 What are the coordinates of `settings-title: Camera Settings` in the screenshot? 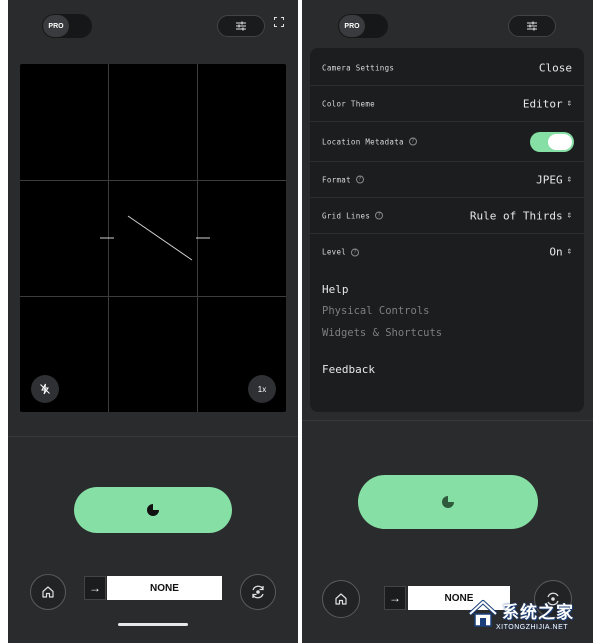 It's located at (358, 67).